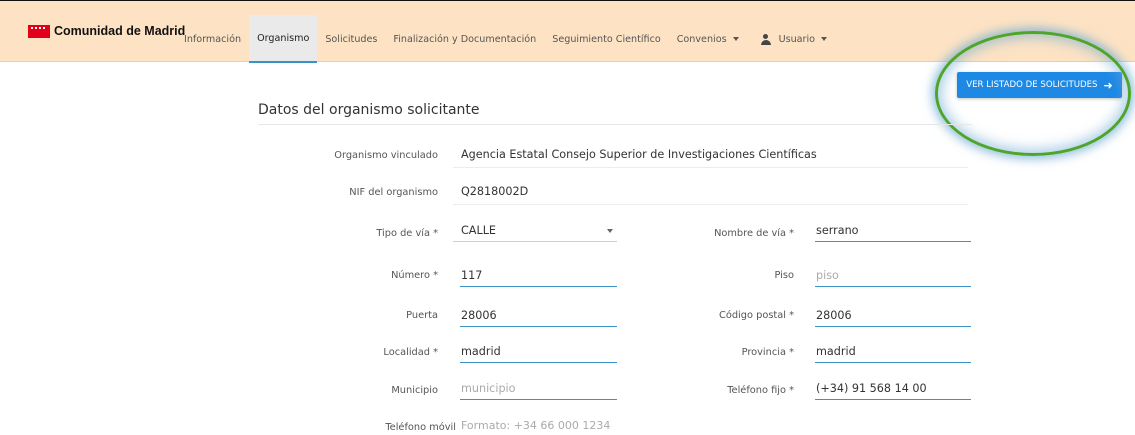  What do you see at coordinates (535, 425) in the screenshot?
I see `telefono-movil-input: Formato: +34 66 000 1234` at bounding box center [535, 425].